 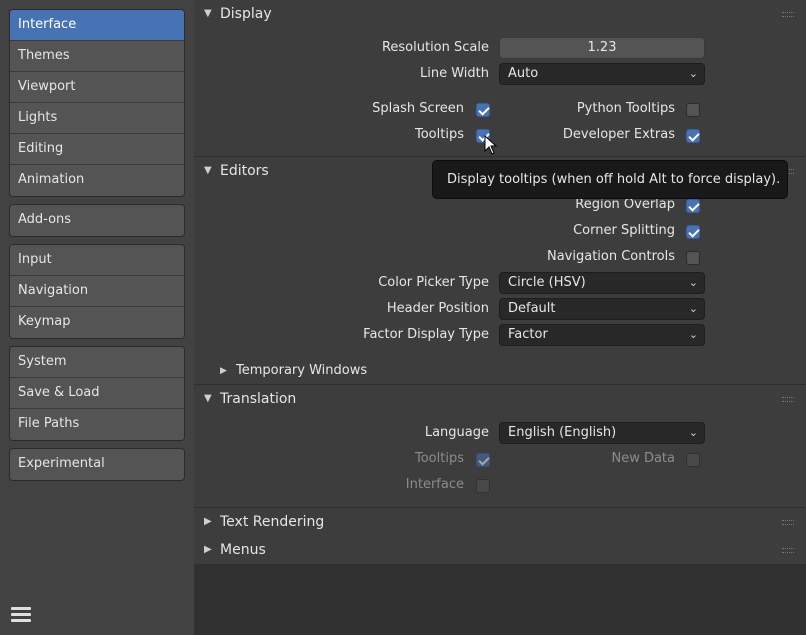 I want to click on translate-interface-checkbox, so click(x=483, y=486).